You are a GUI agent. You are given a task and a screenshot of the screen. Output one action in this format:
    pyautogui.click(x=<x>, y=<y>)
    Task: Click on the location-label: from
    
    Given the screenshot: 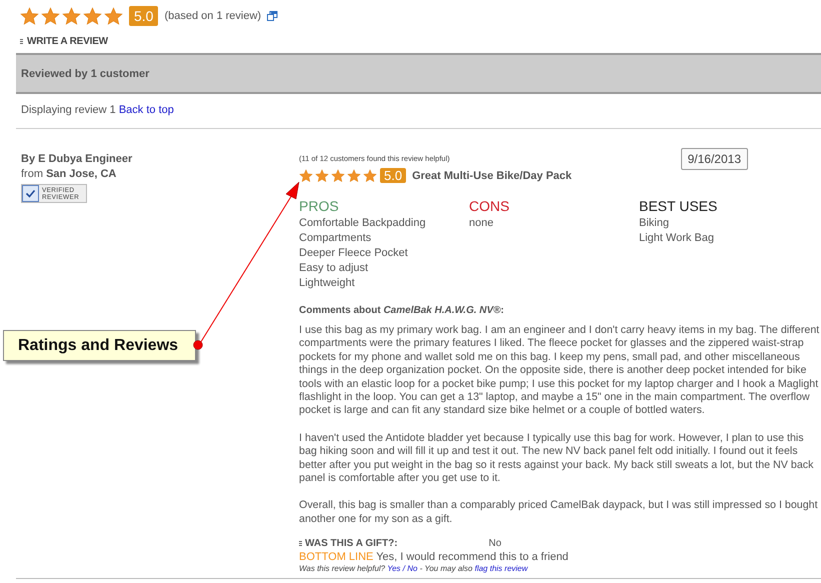 What is the action you would take?
    pyautogui.click(x=32, y=174)
    